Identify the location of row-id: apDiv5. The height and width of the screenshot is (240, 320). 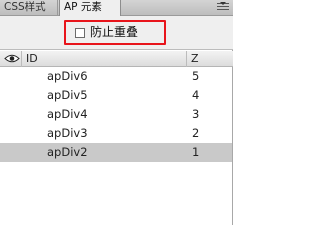
(67, 95).